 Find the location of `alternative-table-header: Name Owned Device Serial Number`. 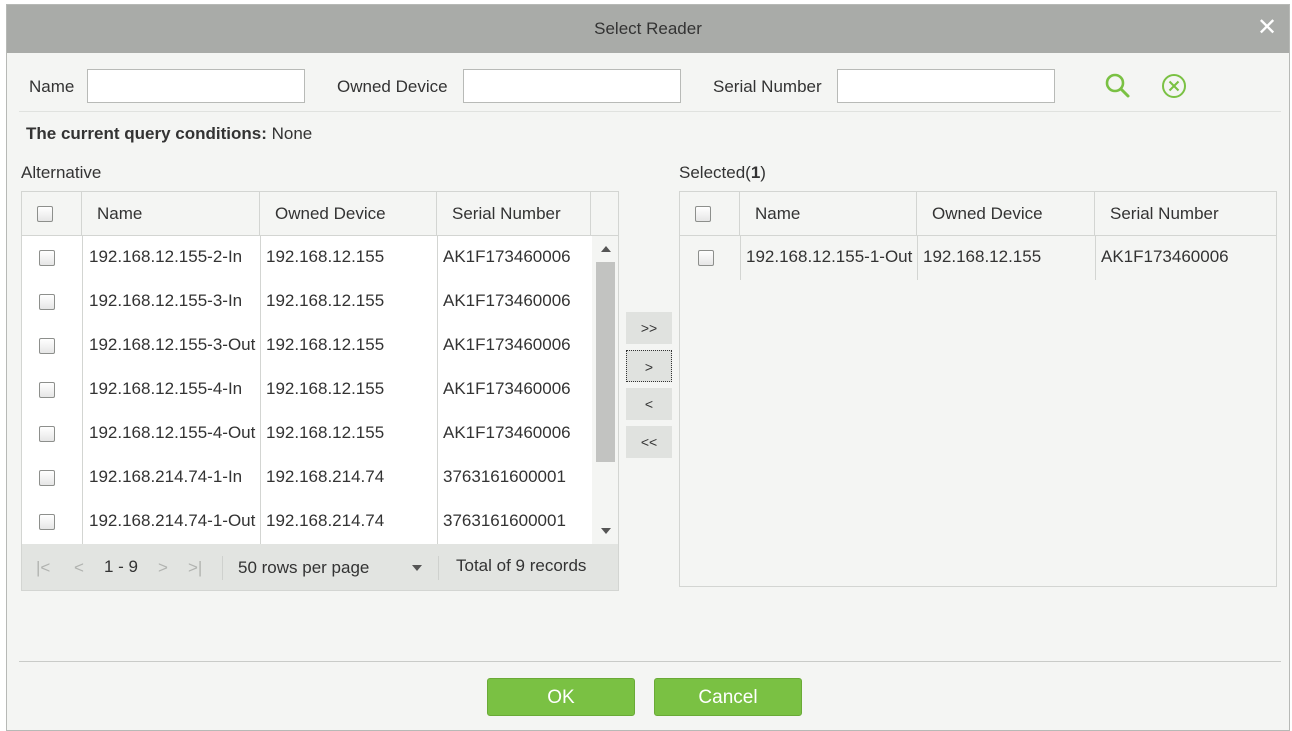

alternative-table-header: Name Owned Device Serial Number is located at coordinates (320, 214).